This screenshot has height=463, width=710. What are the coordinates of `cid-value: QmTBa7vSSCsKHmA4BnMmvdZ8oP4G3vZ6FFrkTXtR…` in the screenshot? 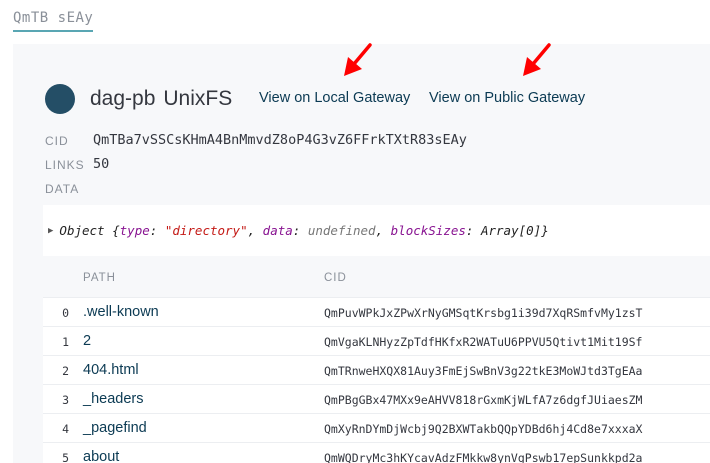 It's located at (280, 140).